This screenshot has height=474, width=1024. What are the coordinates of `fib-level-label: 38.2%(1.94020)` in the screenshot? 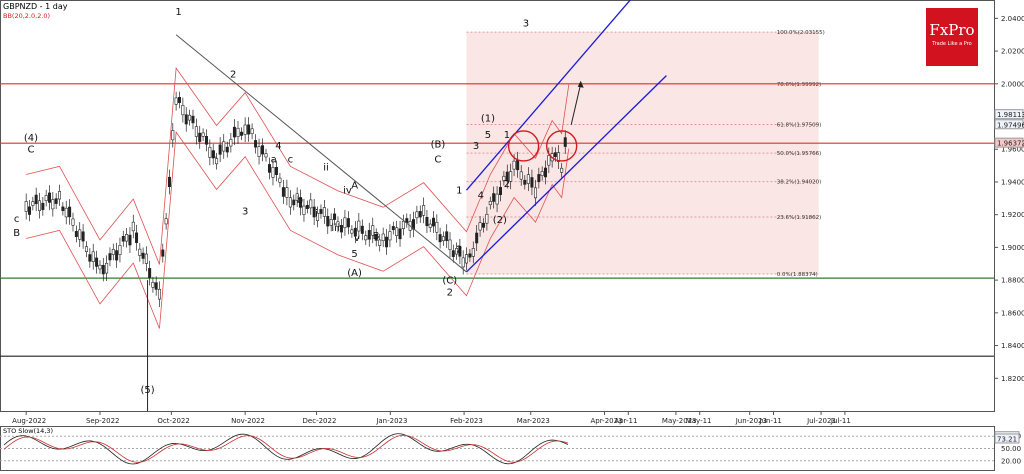 It's located at (799, 183).